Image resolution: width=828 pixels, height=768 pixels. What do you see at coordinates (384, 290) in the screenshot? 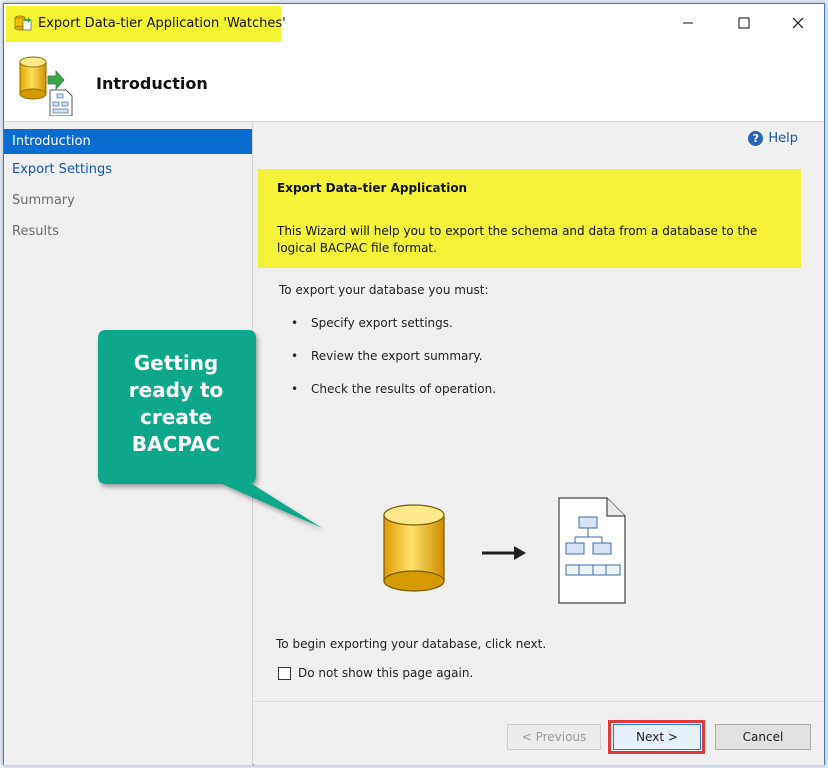
I see `requirements-heading: To export your database you must:` at bounding box center [384, 290].